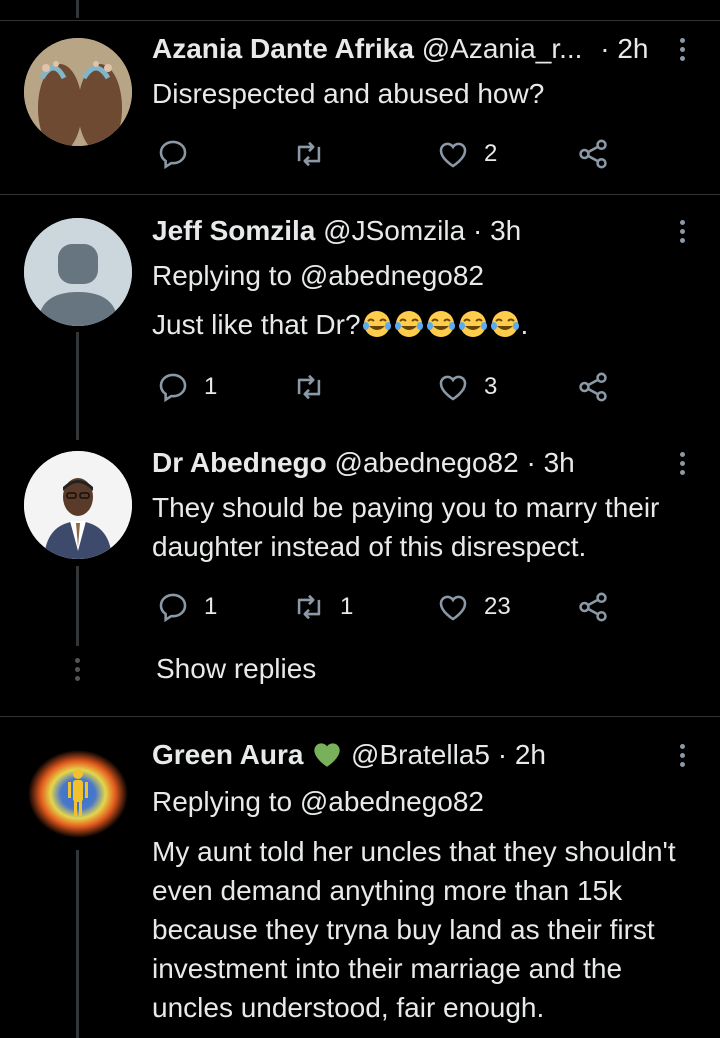 The height and width of the screenshot is (1038, 720). What do you see at coordinates (387, 387) in the screenshot?
I see `tweet-actions: 1 3` at bounding box center [387, 387].